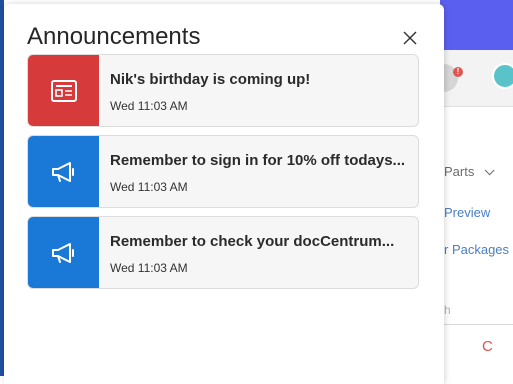  I want to click on app-red-letter: C, so click(487, 346).